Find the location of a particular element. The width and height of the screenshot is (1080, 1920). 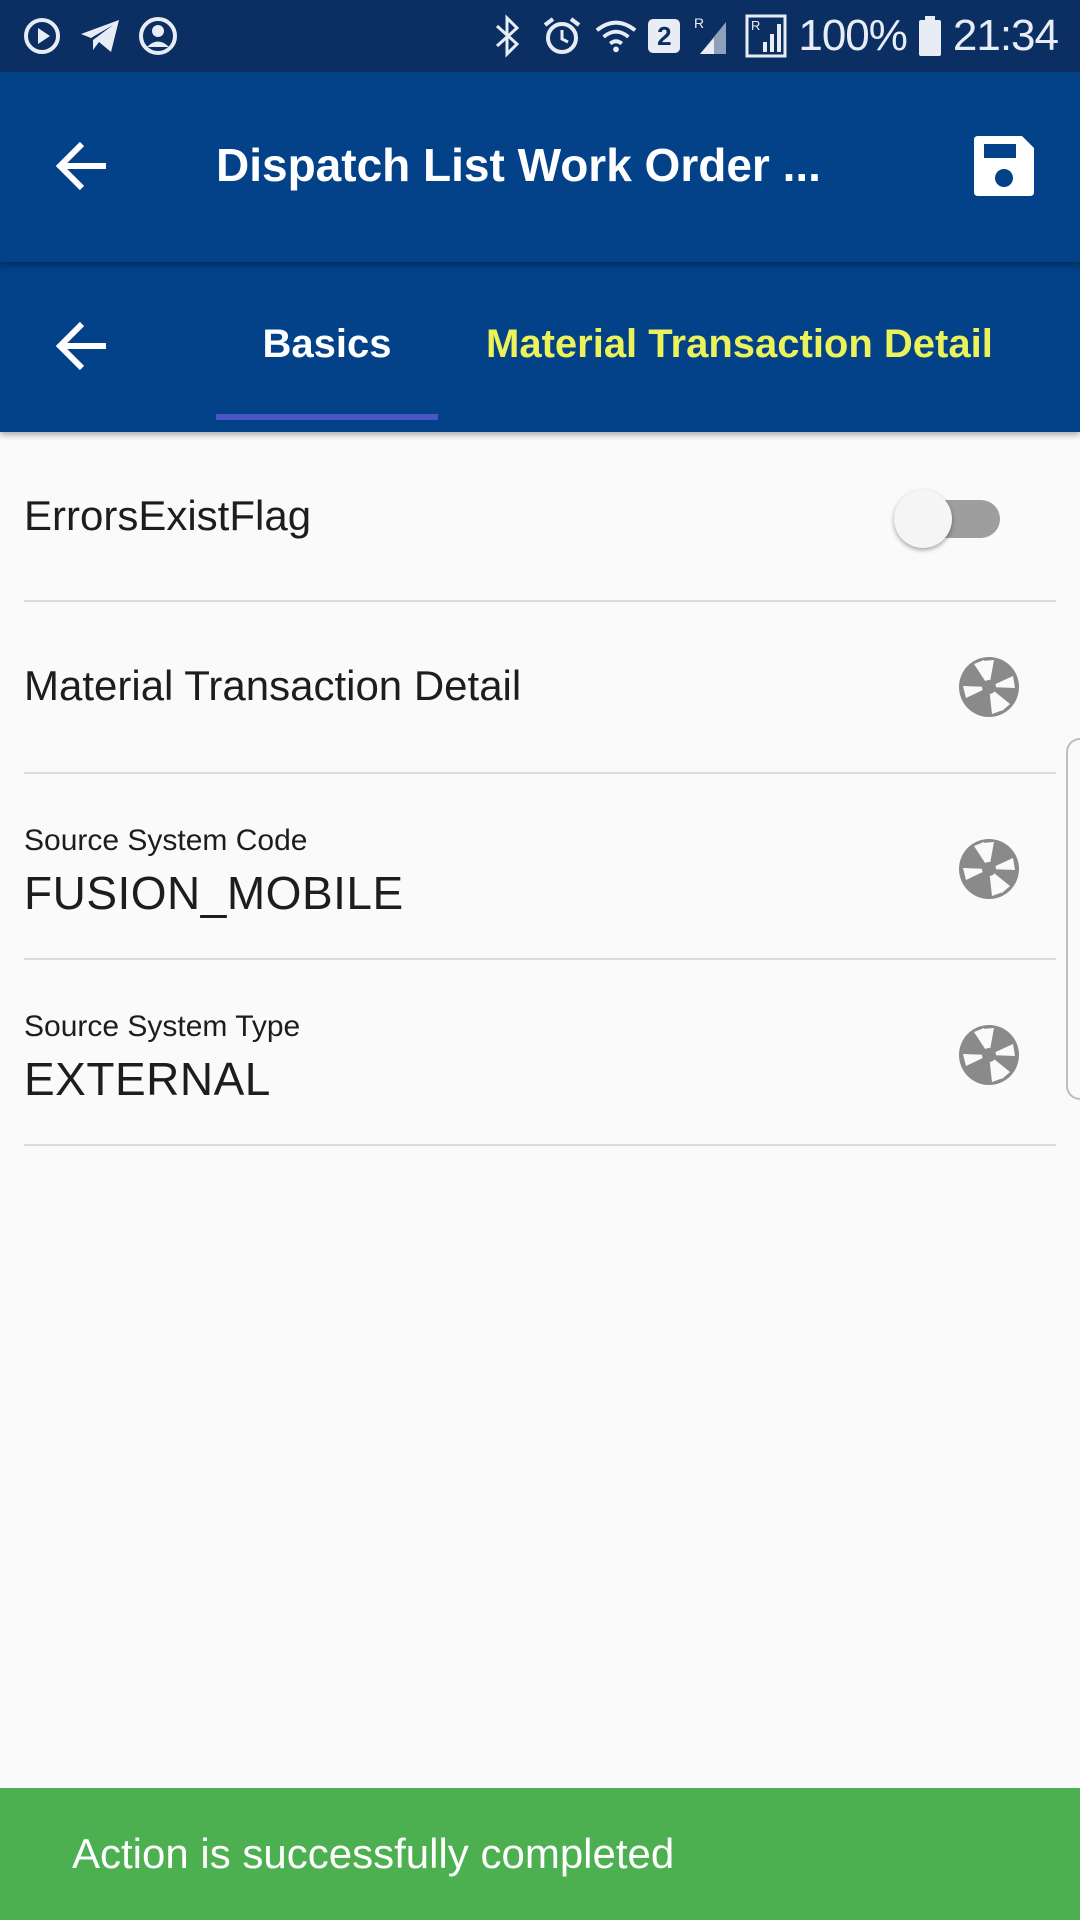

errors-exist-flag-row: ErrorsExistFlag is located at coordinates (540, 517).